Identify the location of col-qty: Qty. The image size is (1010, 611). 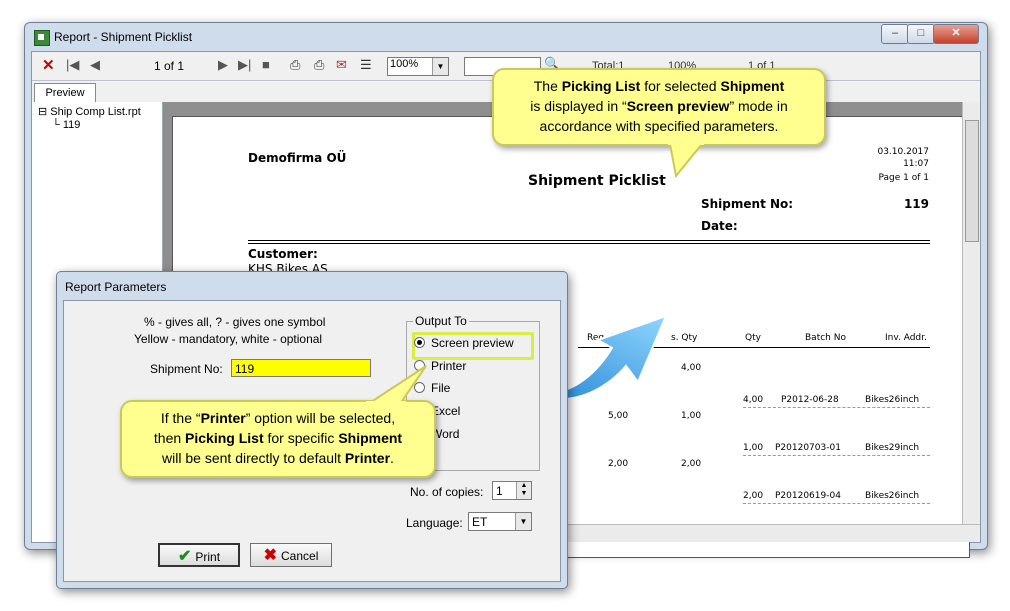
(753, 338).